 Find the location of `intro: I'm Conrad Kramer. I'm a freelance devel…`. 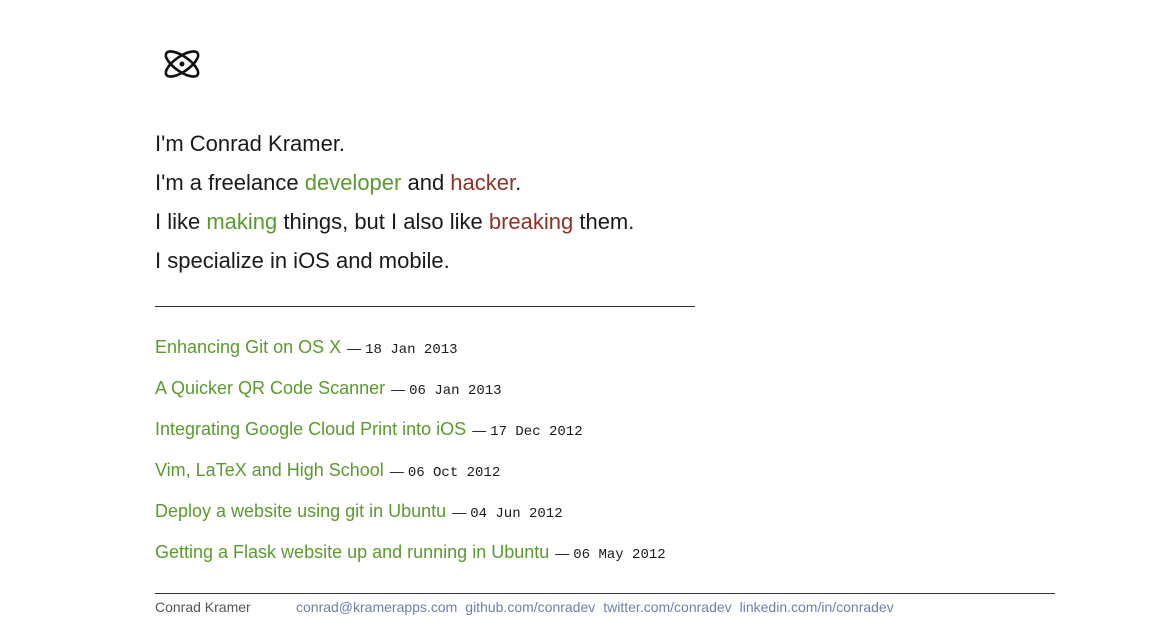

intro: I'm Conrad Kramer. I'm a freelance devel… is located at coordinates (394, 202).